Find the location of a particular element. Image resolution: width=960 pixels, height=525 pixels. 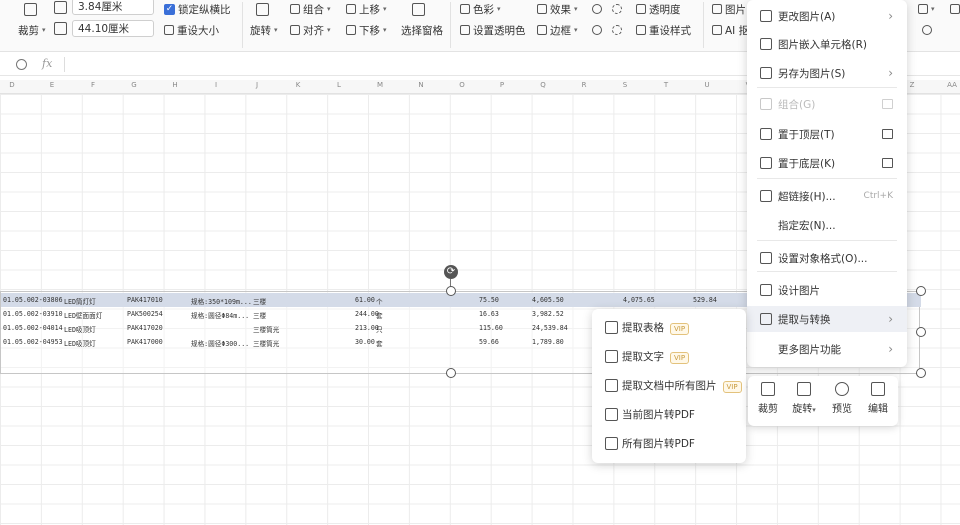

reset-style-button: 重设样式 is located at coordinates (663, 30).